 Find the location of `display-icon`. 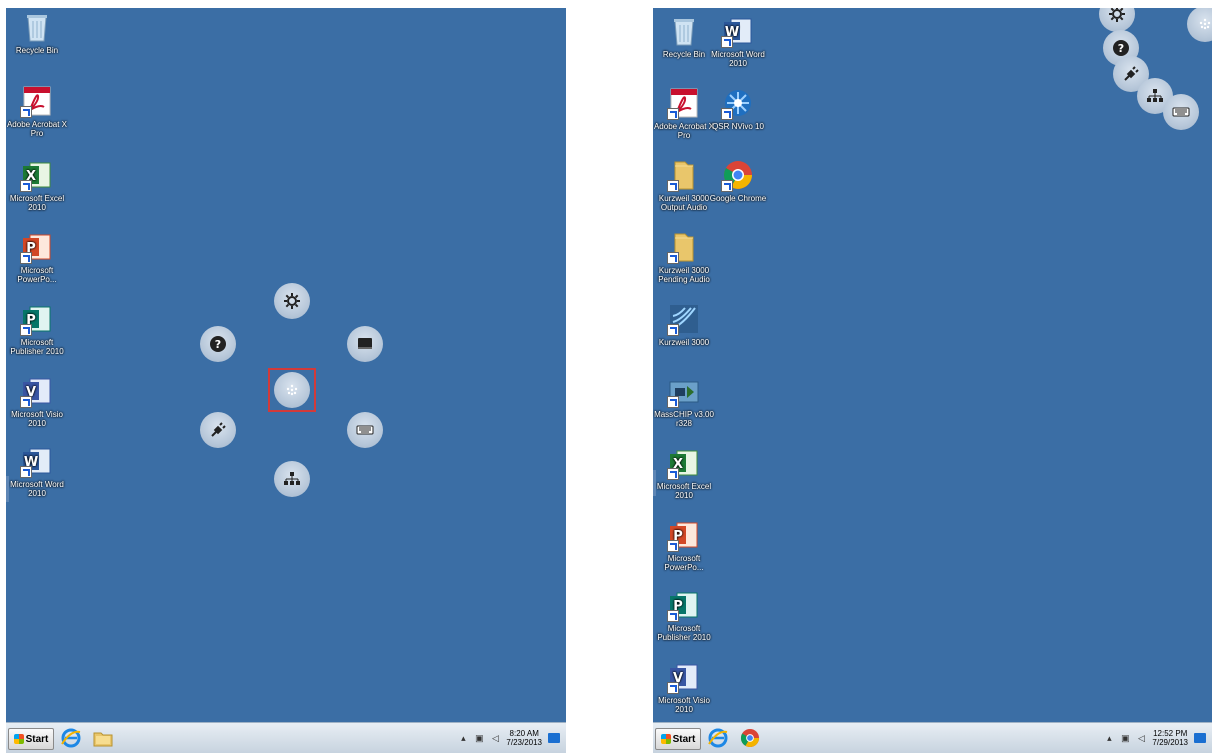

display-icon is located at coordinates (365, 344).